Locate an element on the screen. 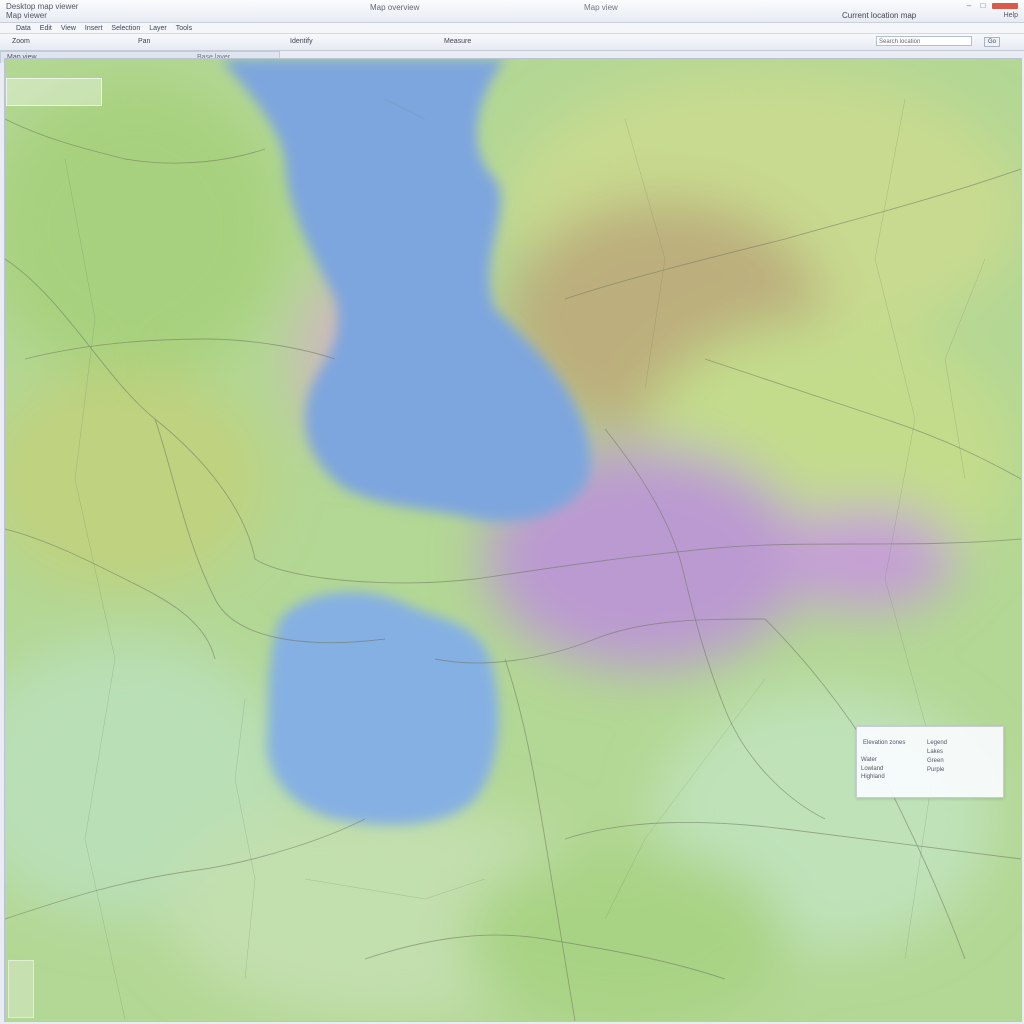  menu-item-layer: Layer is located at coordinates (158, 28).